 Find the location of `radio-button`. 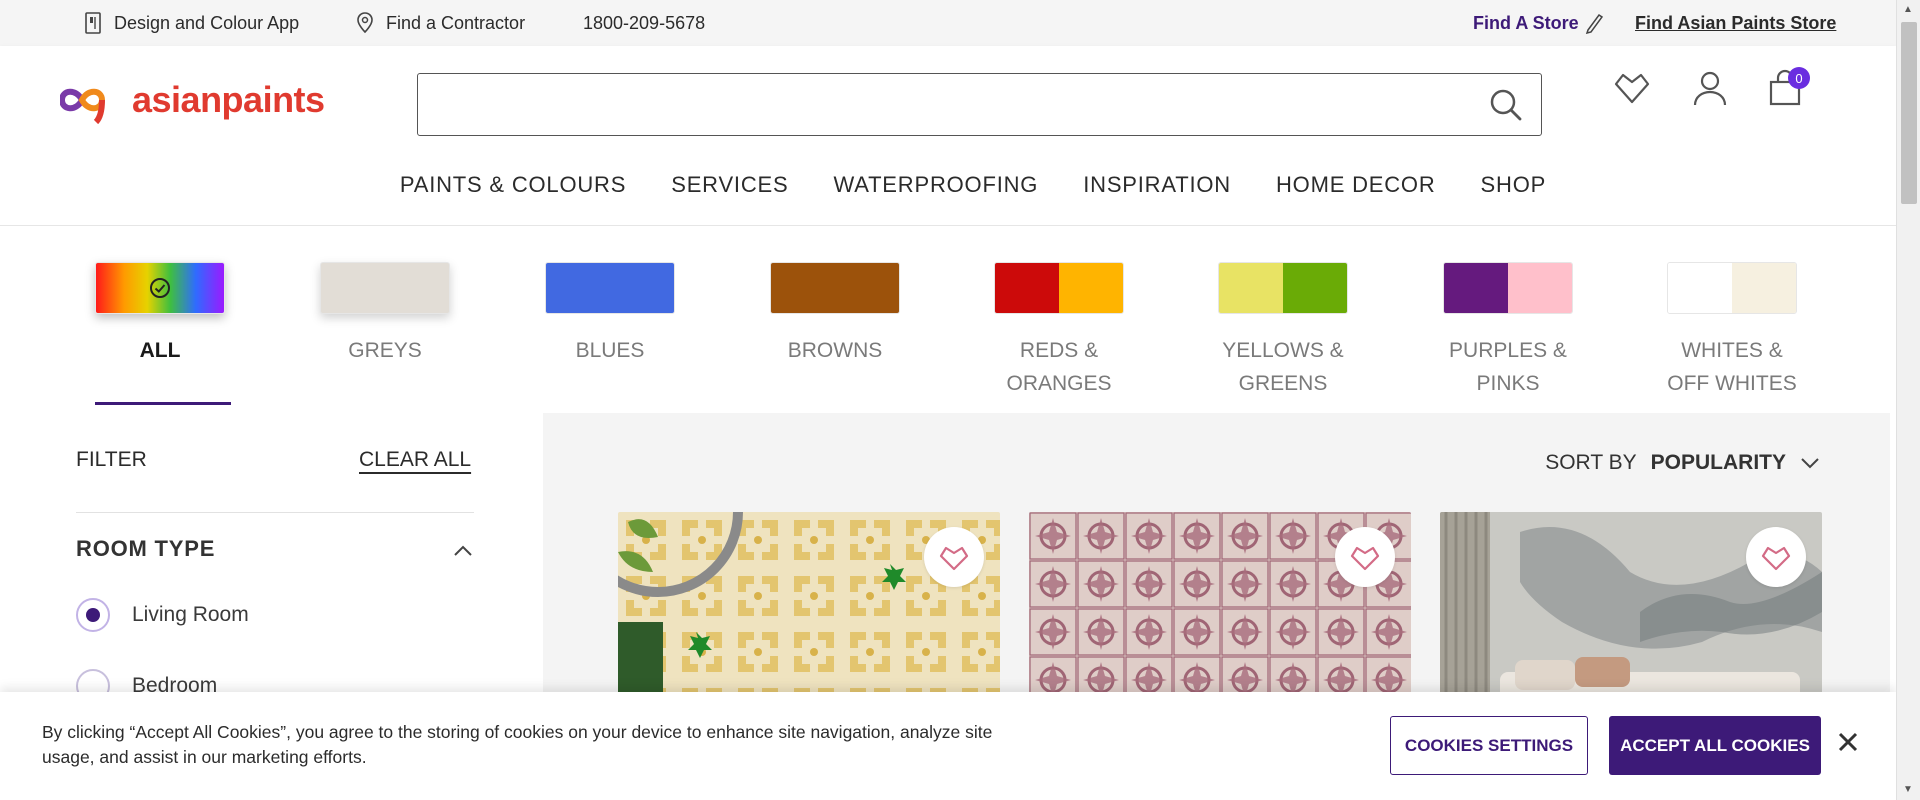

radio-button is located at coordinates (93, 615).